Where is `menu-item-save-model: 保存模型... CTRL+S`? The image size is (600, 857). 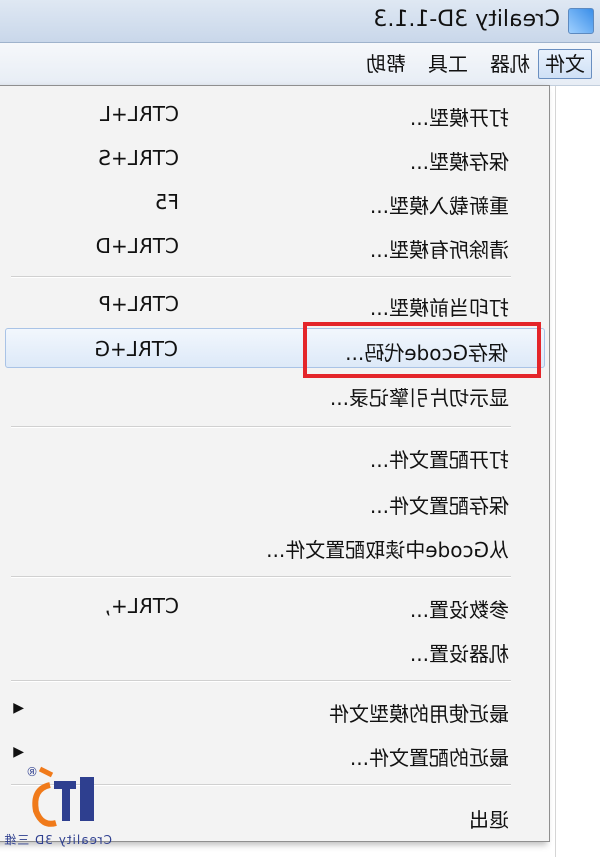
menu-item-save-model: 保存模型... CTRL+S is located at coordinates (275, 158).